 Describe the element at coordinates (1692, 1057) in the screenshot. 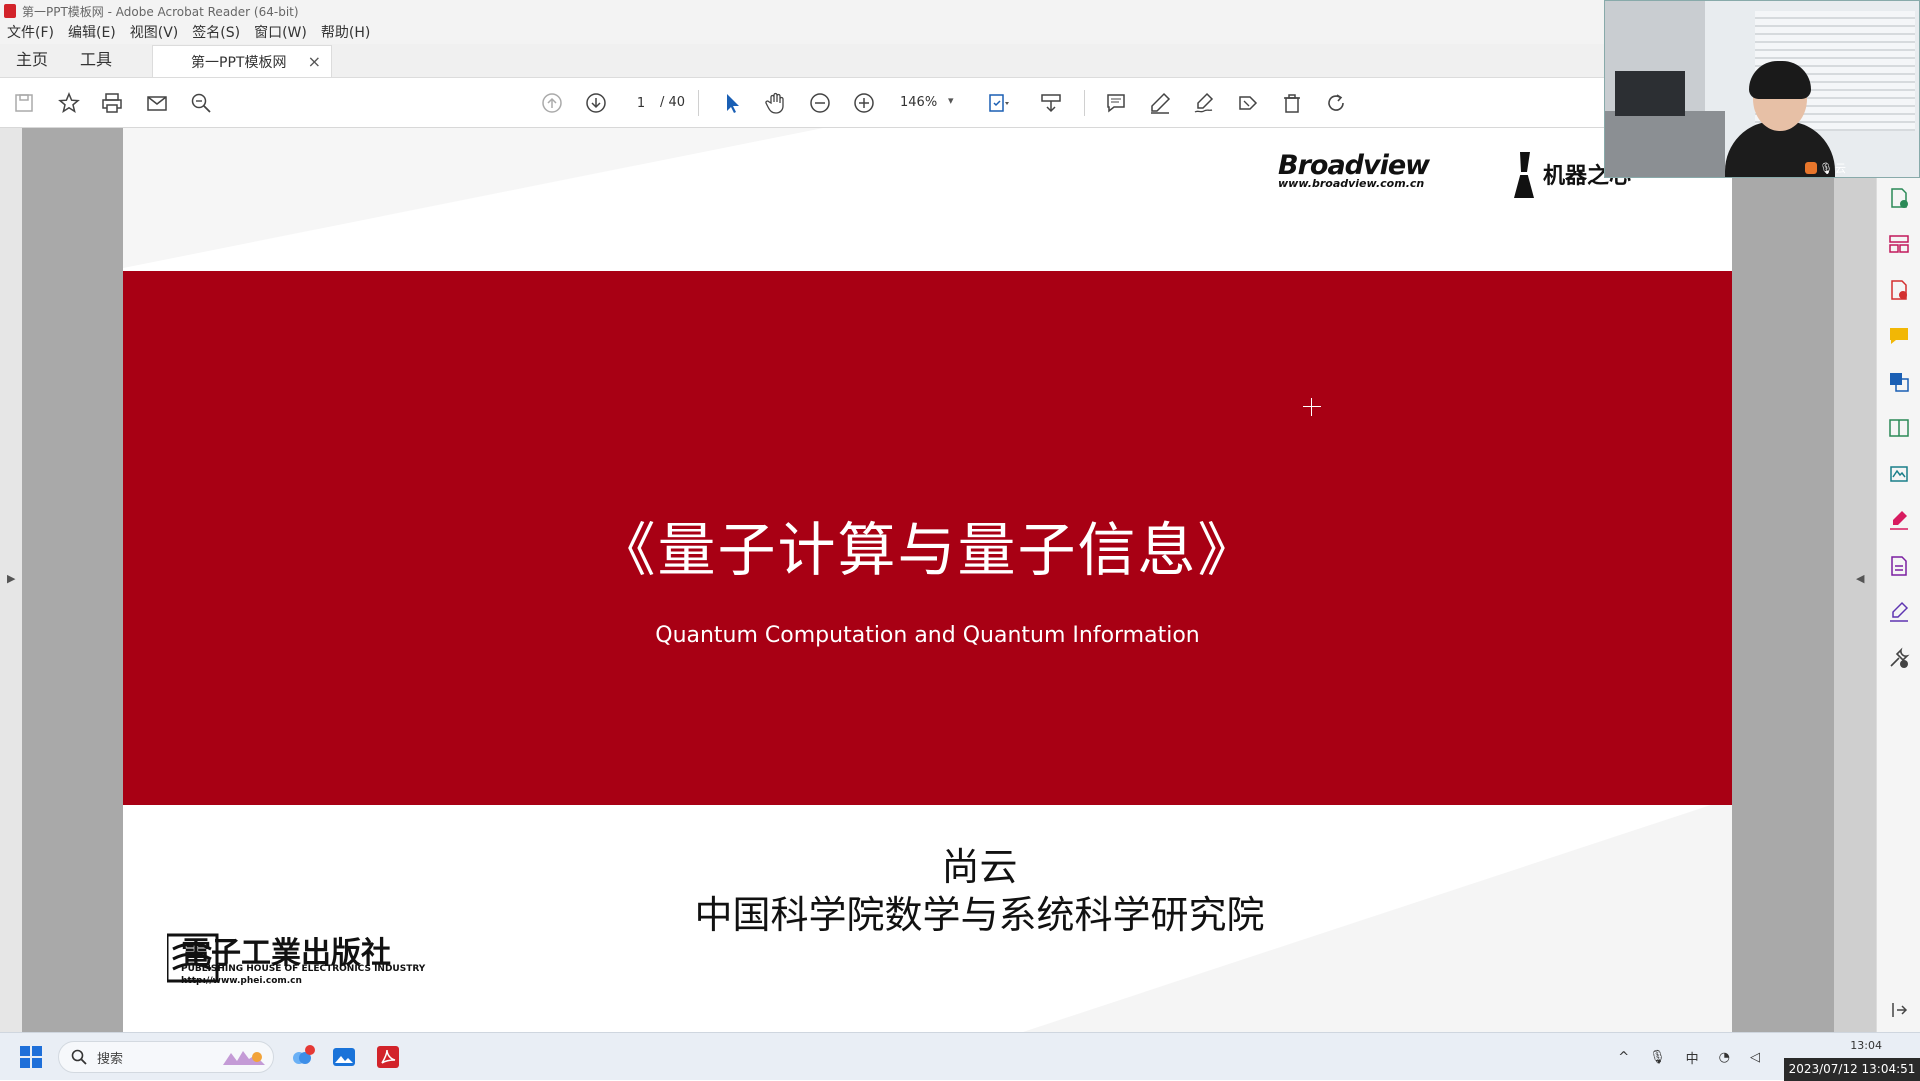

I see `ime-indicator: 中` at that location.